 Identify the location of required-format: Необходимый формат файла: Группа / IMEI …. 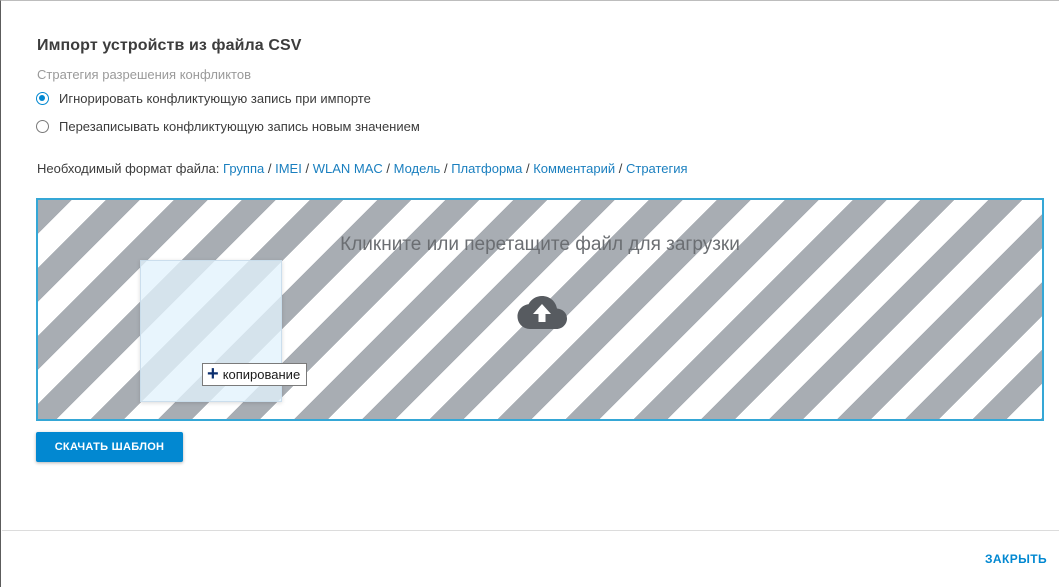
(362, 168).